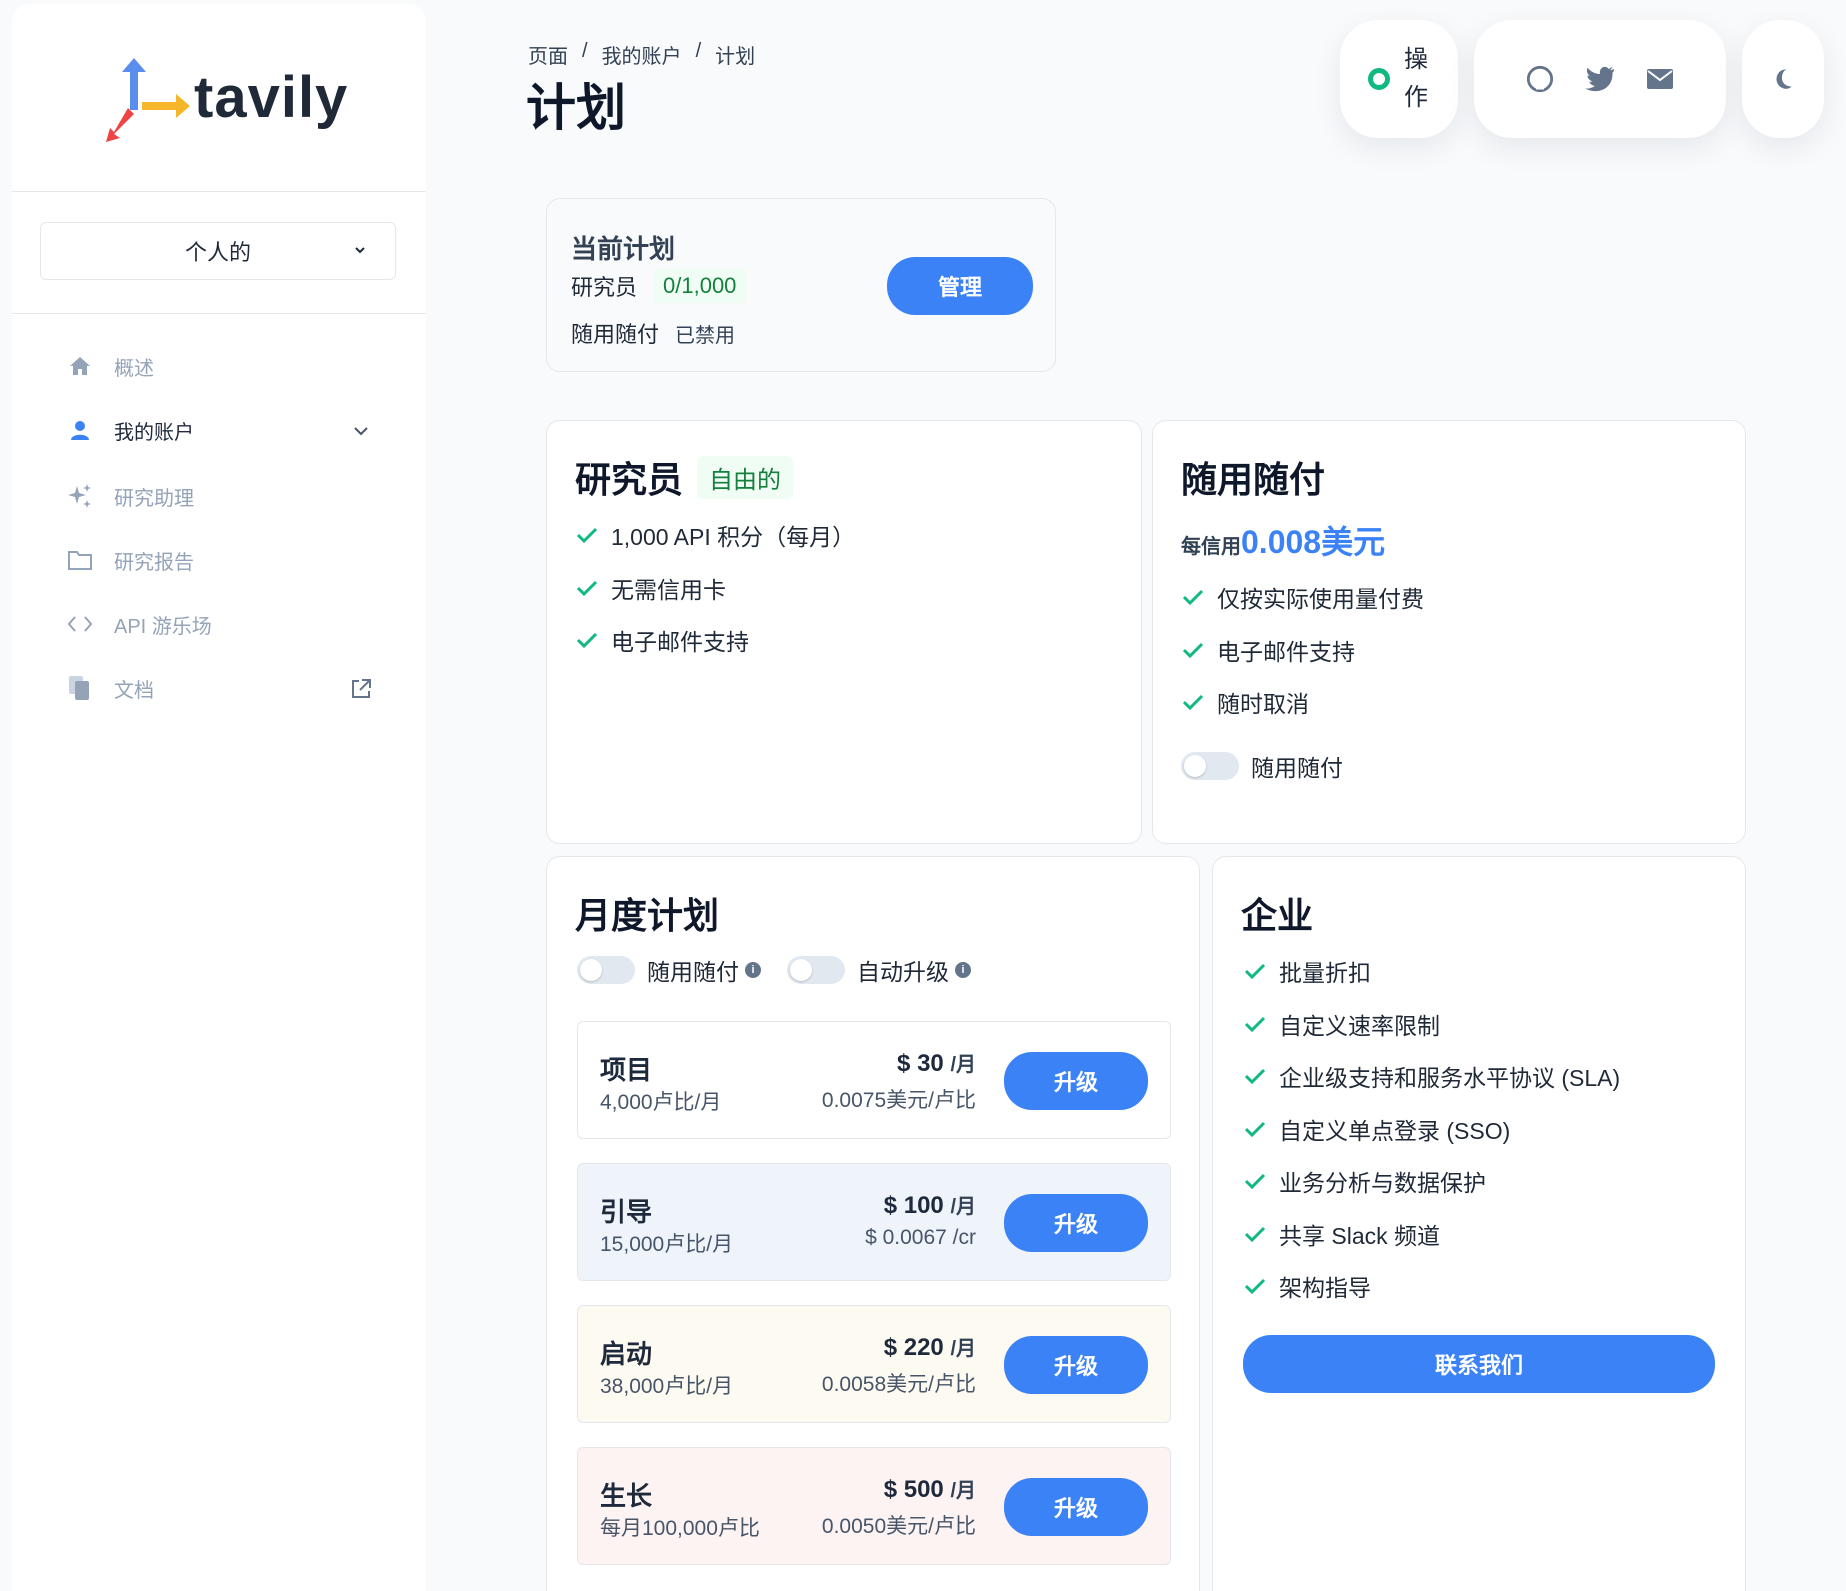 Image resolution: width=1846 pixels, height=1591 pixels. I want to click on feature-text: 企业级支持和服务水平协议 (SLA), so click(1450, 1078).